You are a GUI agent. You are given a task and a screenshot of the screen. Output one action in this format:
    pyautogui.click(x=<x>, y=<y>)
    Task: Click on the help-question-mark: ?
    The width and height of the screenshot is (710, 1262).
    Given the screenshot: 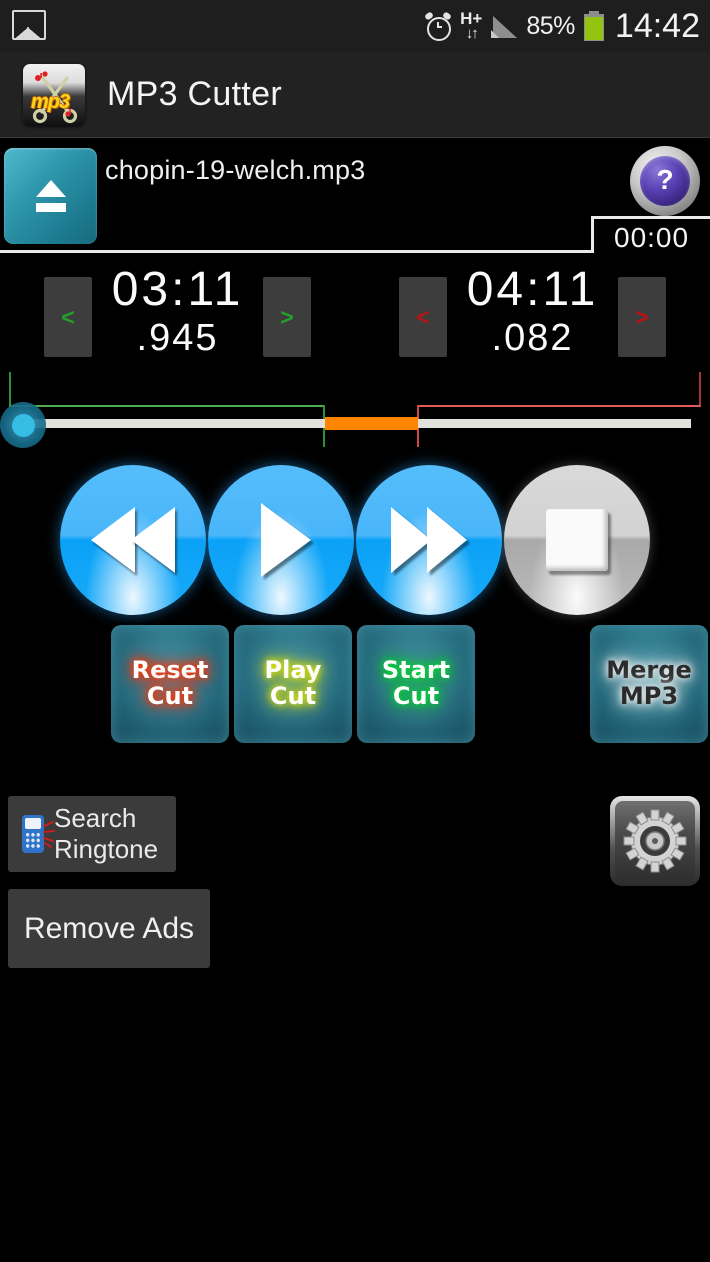 What is the action you would take?
    pyautogui.click(x=665, y=179)
    